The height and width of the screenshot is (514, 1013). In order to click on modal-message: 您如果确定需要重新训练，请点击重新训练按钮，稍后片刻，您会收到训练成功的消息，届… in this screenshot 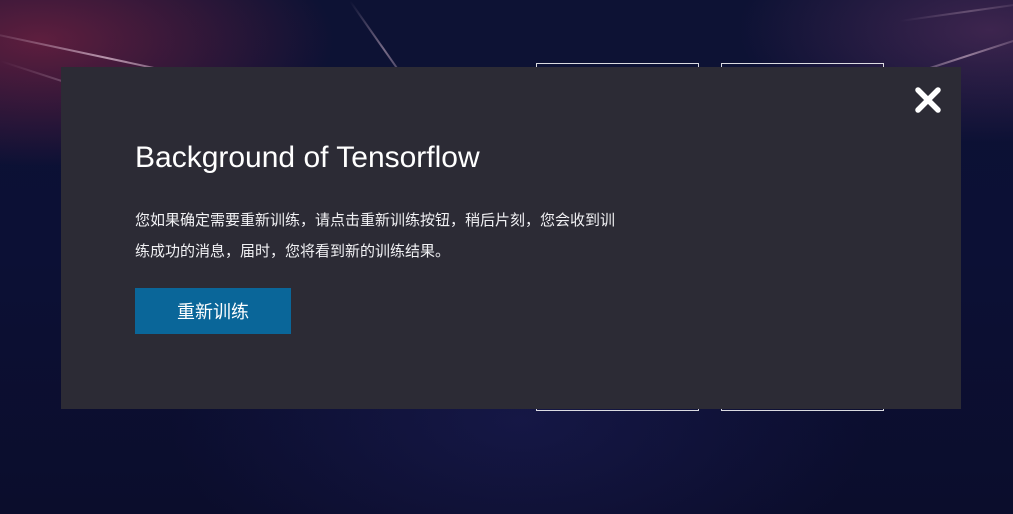, I will do `click(375, 235)`.